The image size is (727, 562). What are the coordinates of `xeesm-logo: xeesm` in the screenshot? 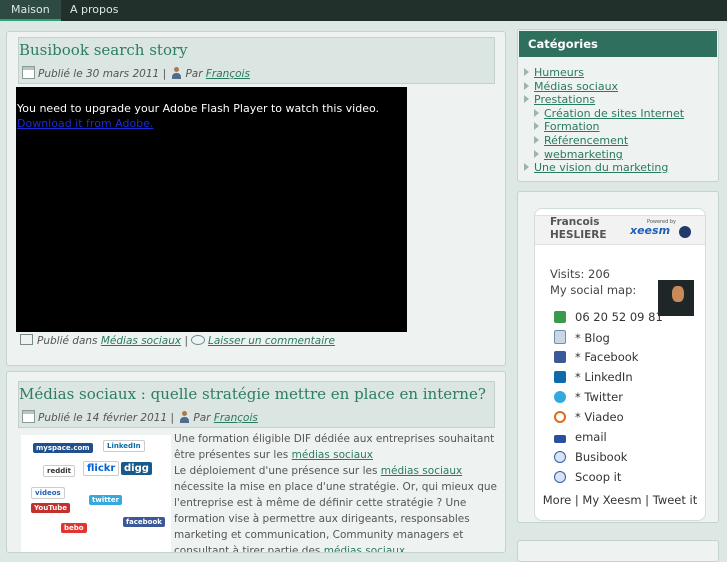 It's located at (650, 230).